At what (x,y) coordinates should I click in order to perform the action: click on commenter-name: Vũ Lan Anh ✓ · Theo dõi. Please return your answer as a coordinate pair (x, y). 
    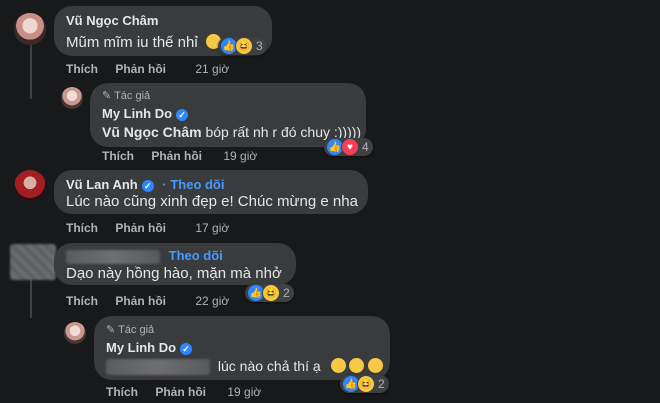
    Looking at the image, I should click on (145, 184).